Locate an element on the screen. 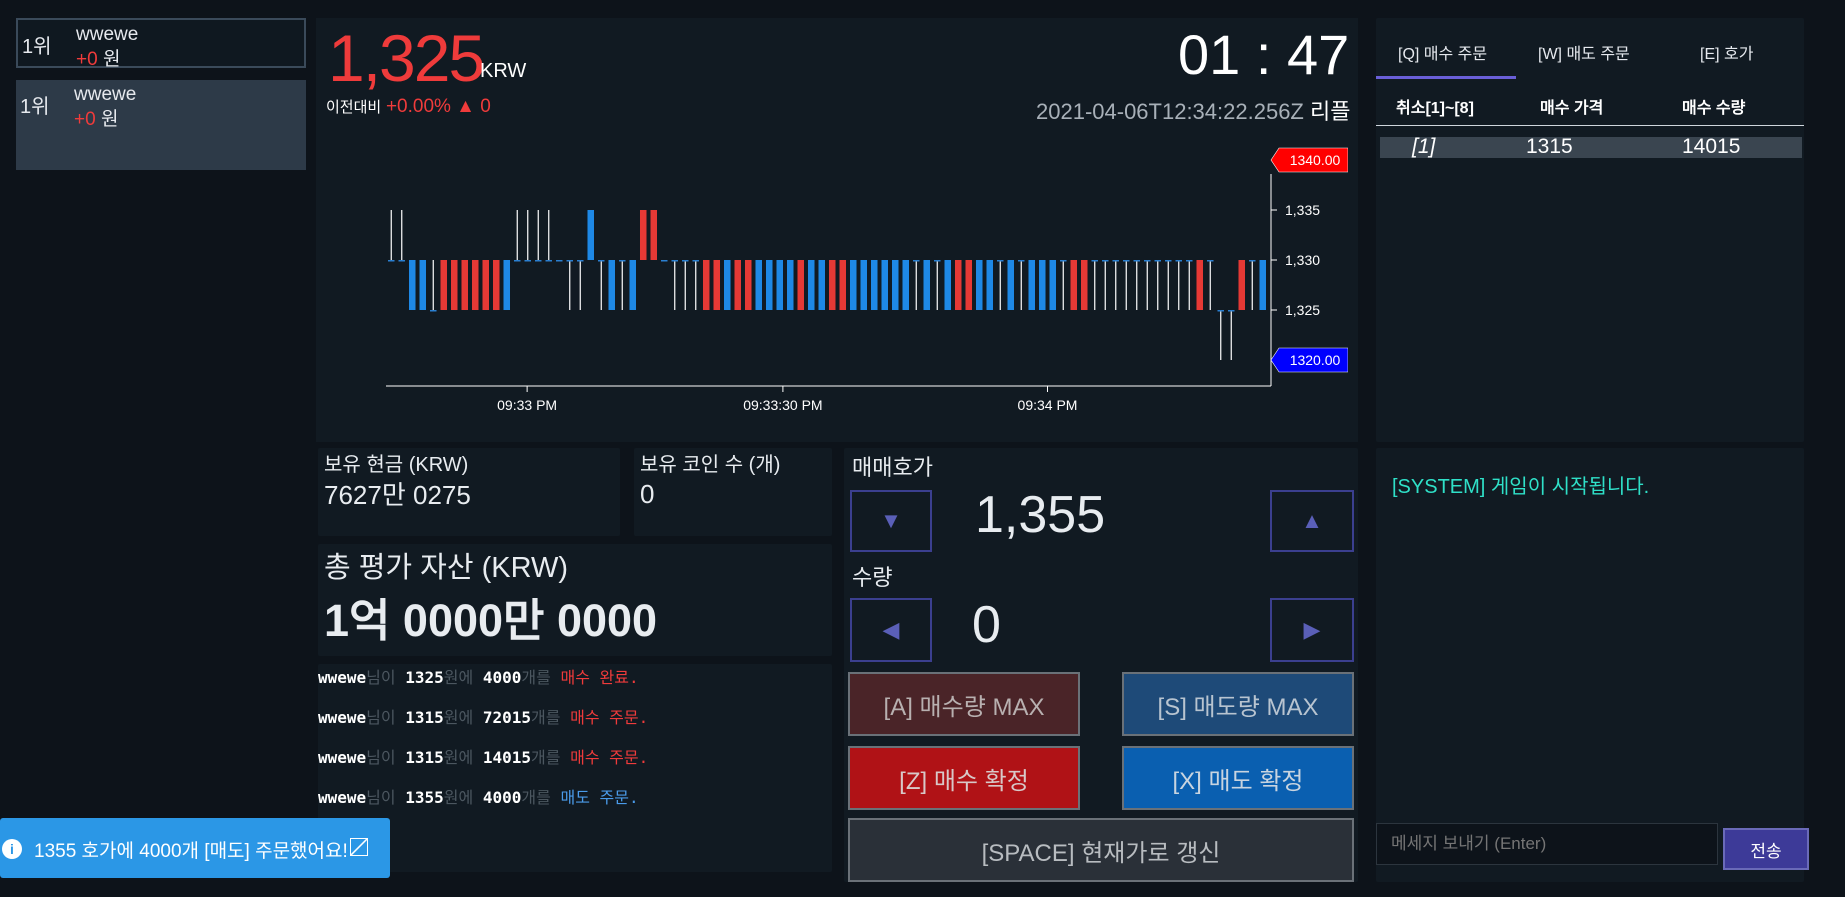 This screenshot has width=1845, height=897. buy-max-button: [A] 매수량 MAX is located at coordinates (964, 704).